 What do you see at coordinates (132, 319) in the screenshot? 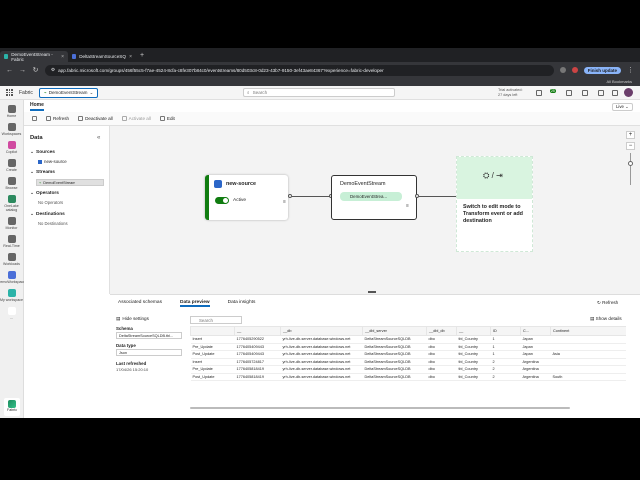
I see `hide-settings-button: ▤ Hide settings` at bounding box center [132, 319].